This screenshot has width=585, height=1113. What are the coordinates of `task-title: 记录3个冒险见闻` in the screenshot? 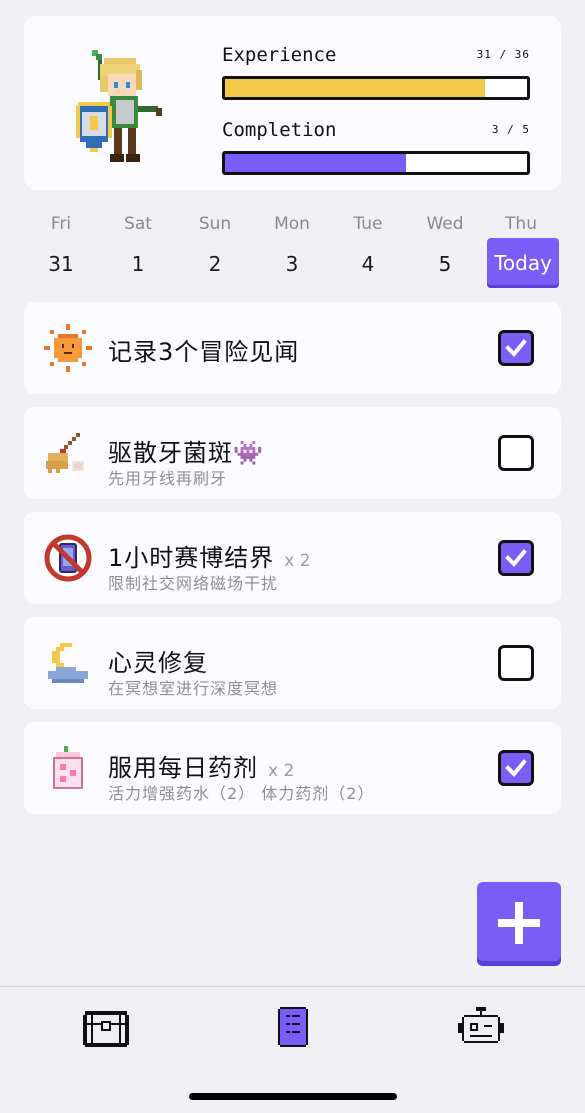 It's located at (204, 352).